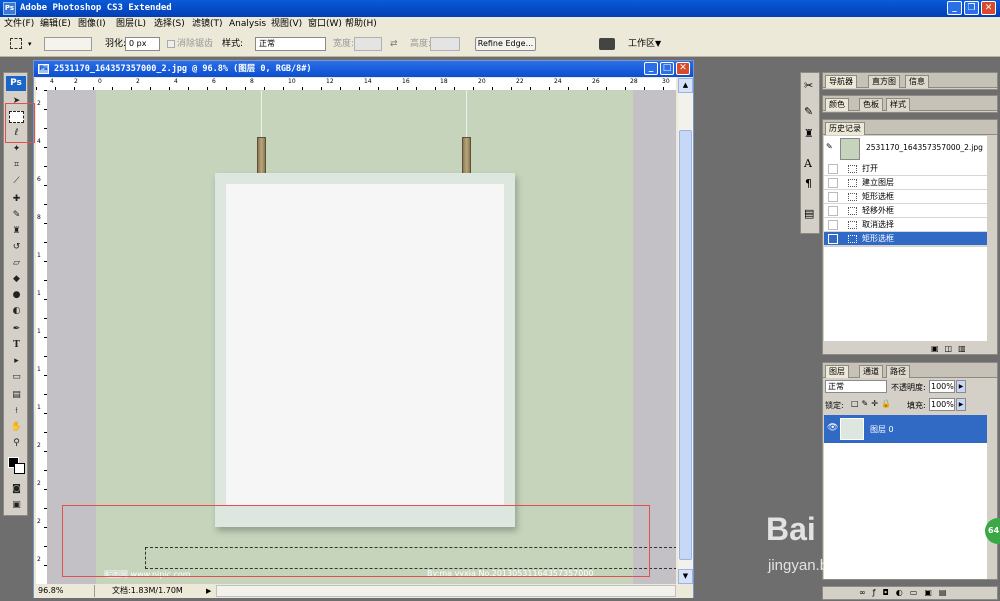 This screenshot has width=1000, height=601. Describe the element at coordinates (856, 386) in the screenshot. I see `blend-mode-select: 正常` at that location.